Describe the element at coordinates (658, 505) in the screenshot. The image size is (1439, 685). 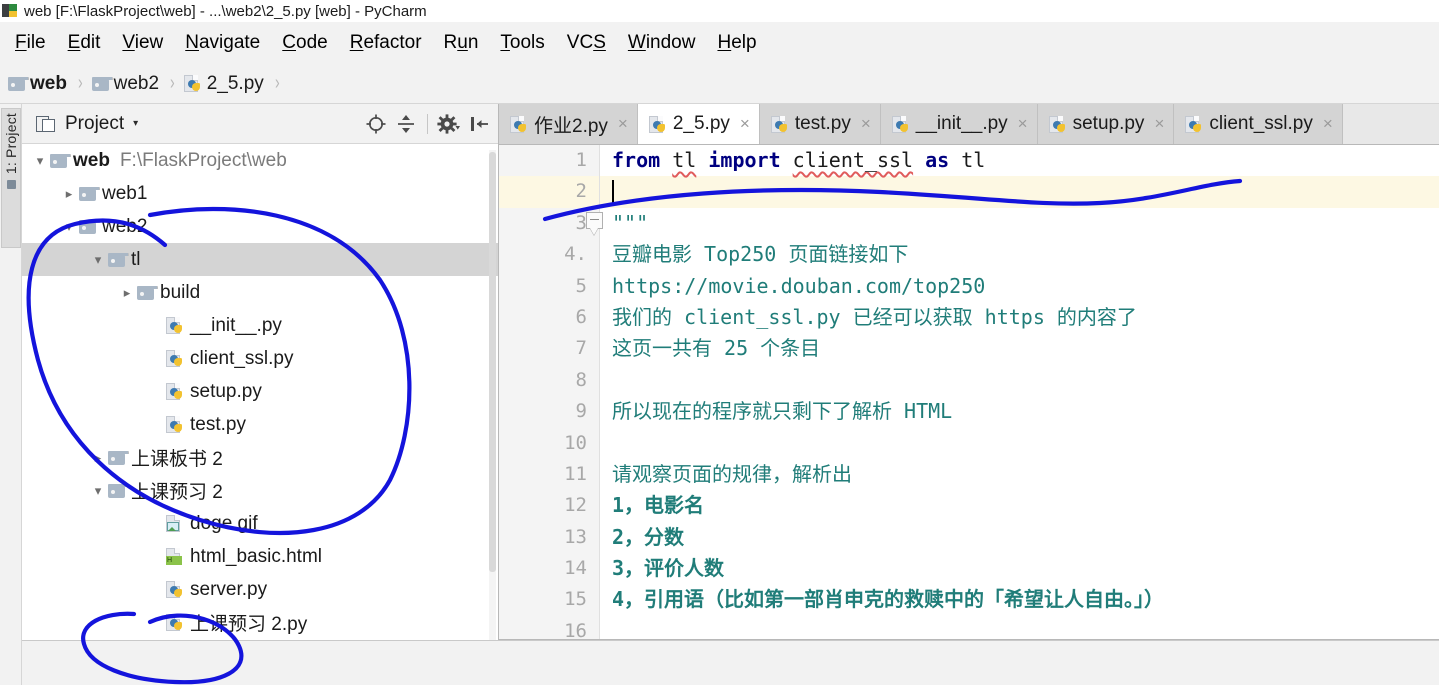
I see `code-token: 1，电影名` at that location.